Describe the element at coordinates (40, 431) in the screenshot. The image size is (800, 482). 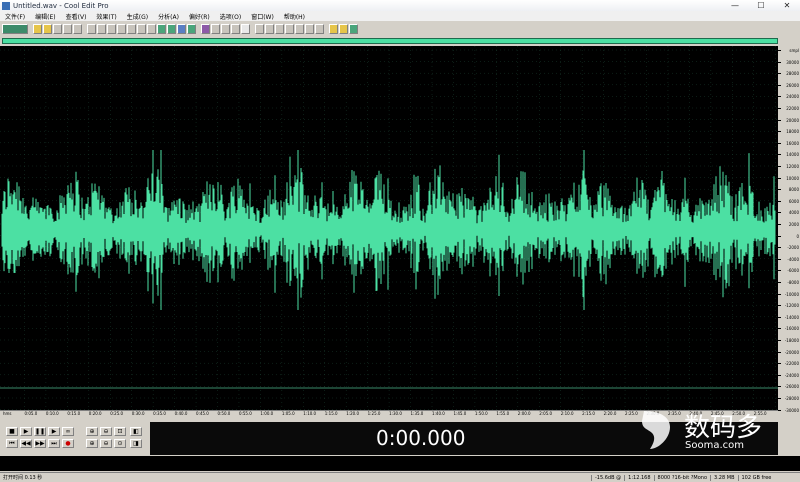
I see `pause-button: ❚❚` at that location.